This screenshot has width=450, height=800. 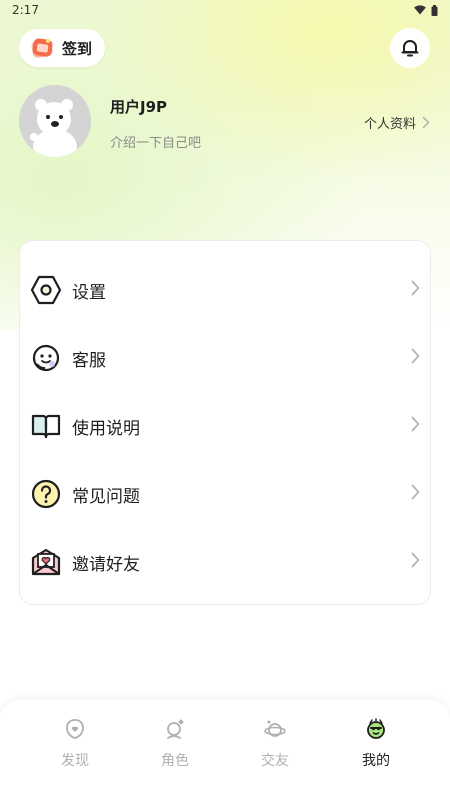 What do you see at coordinates (226, 426) in the screenshot?
I see `menu-item-manual: 使用说明` at bounding box center [226, 426].